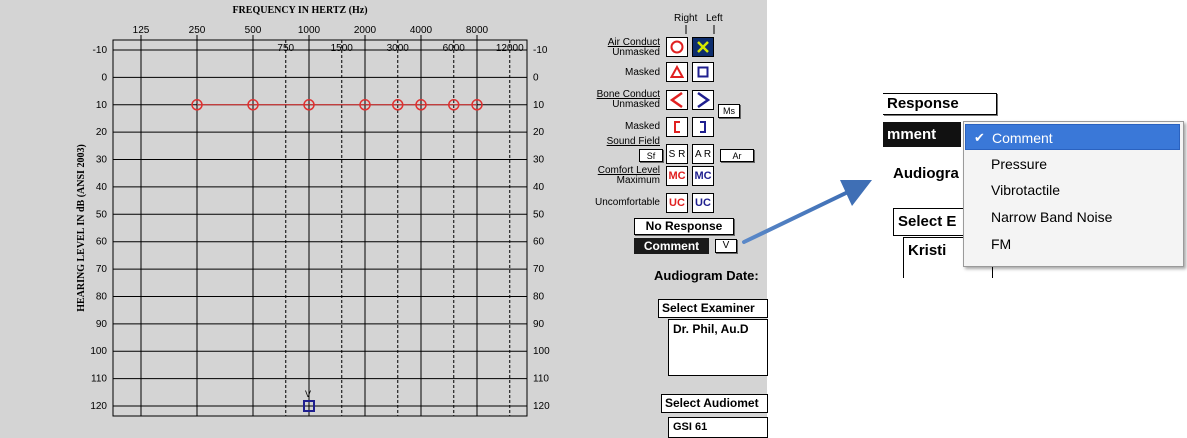  I want to click on zoom-audiogram-label: Audiogra, so click(926, 173).